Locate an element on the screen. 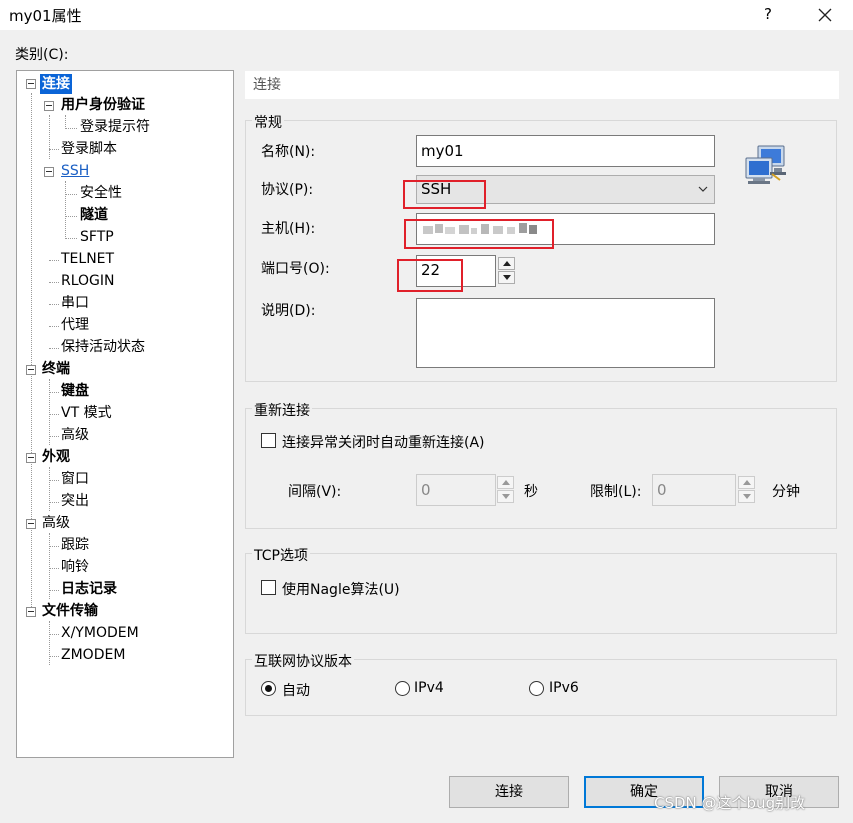 Image resolution: width=853 pixels, height=823 pixels. page-header: 连接 is located at coordinates (542, 85).